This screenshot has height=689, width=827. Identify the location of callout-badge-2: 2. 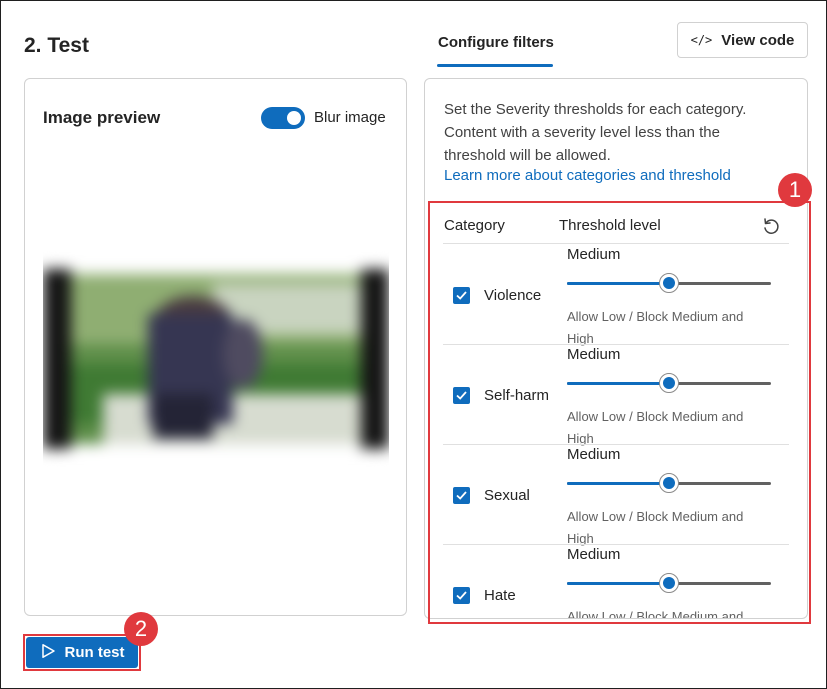
(141, 629).